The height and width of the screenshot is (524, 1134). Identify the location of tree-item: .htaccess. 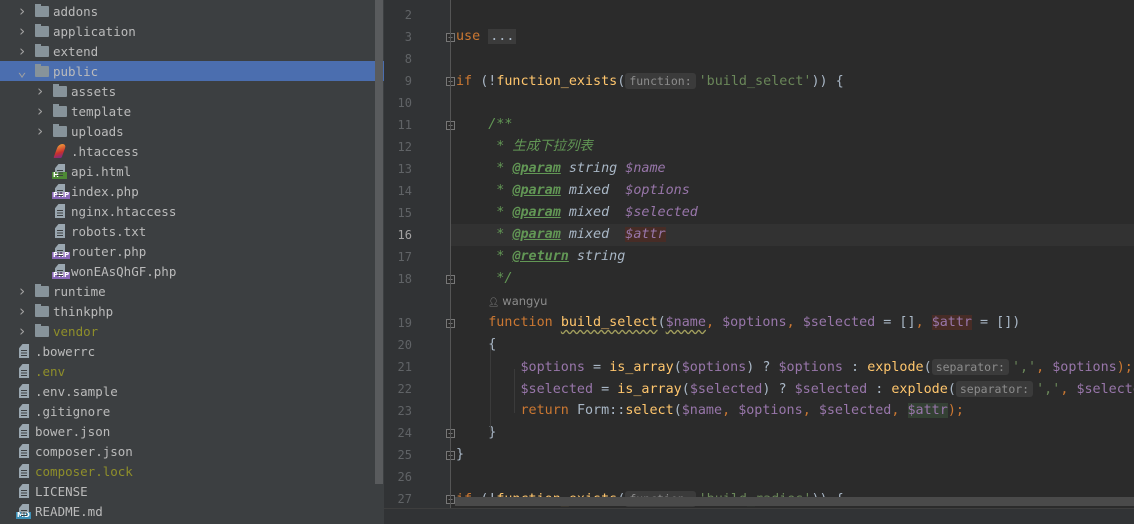
(192, 151).